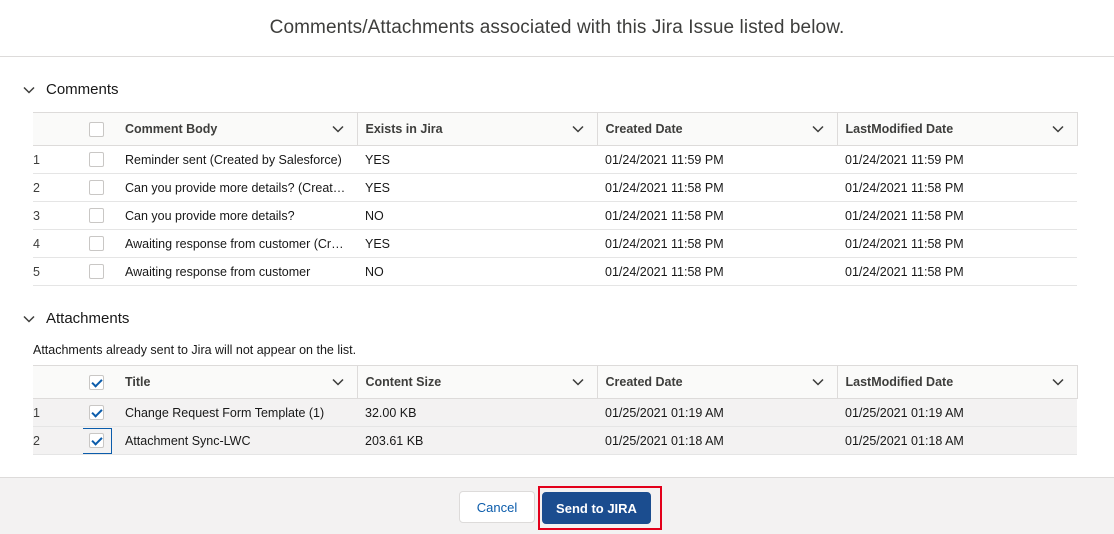 This screenshot has width=1114, height=534. What do you see at coordinates (497, 507) in the screenshot?
I see `cancel-button: Cancel` at bounding box center [497, 507].